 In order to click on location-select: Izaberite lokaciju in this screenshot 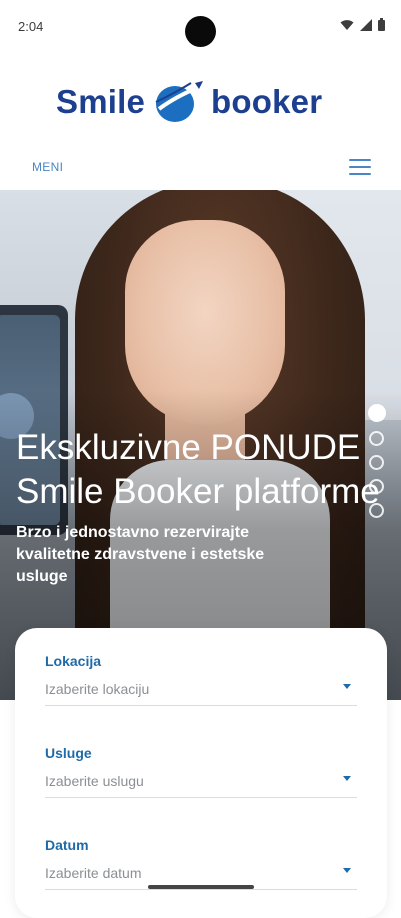, I will do `click(201, 693)`.